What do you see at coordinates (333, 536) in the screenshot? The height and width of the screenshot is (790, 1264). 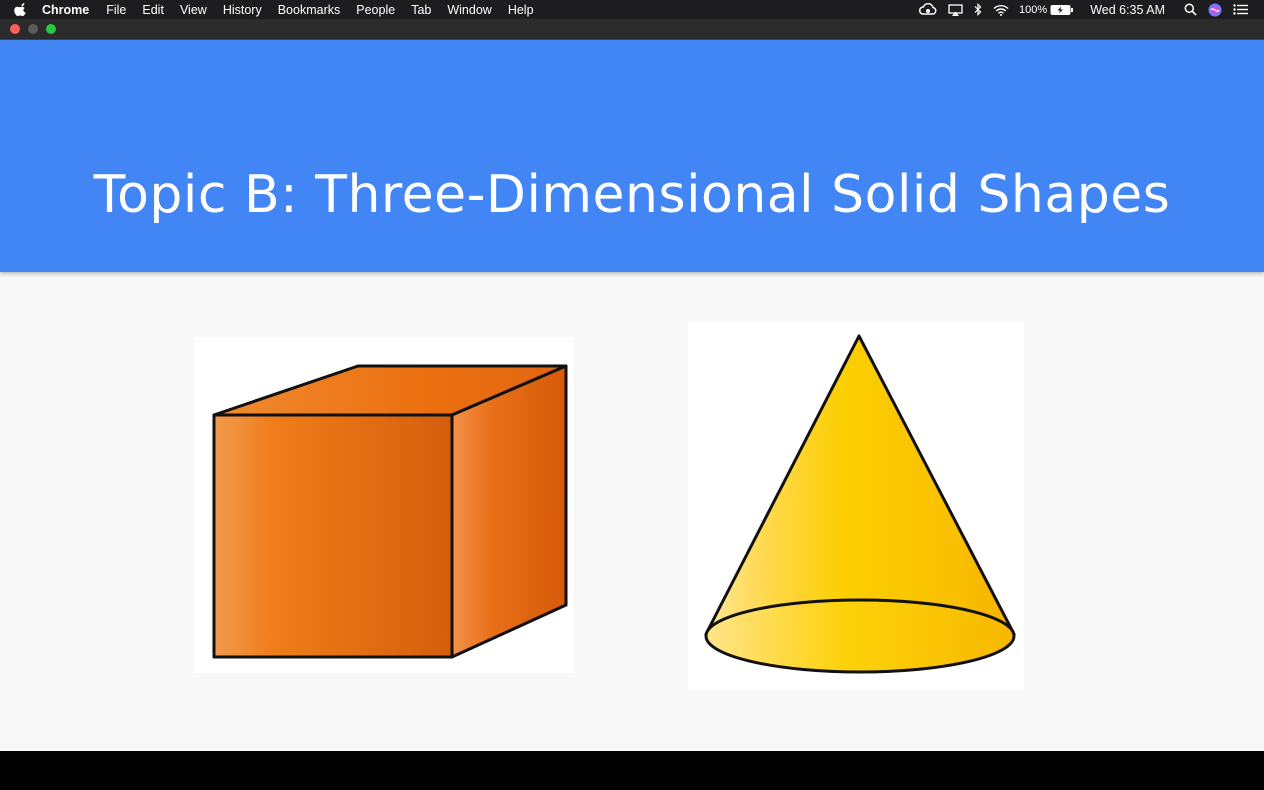 I see `cube-front-face` at bounding box center [333, 536].